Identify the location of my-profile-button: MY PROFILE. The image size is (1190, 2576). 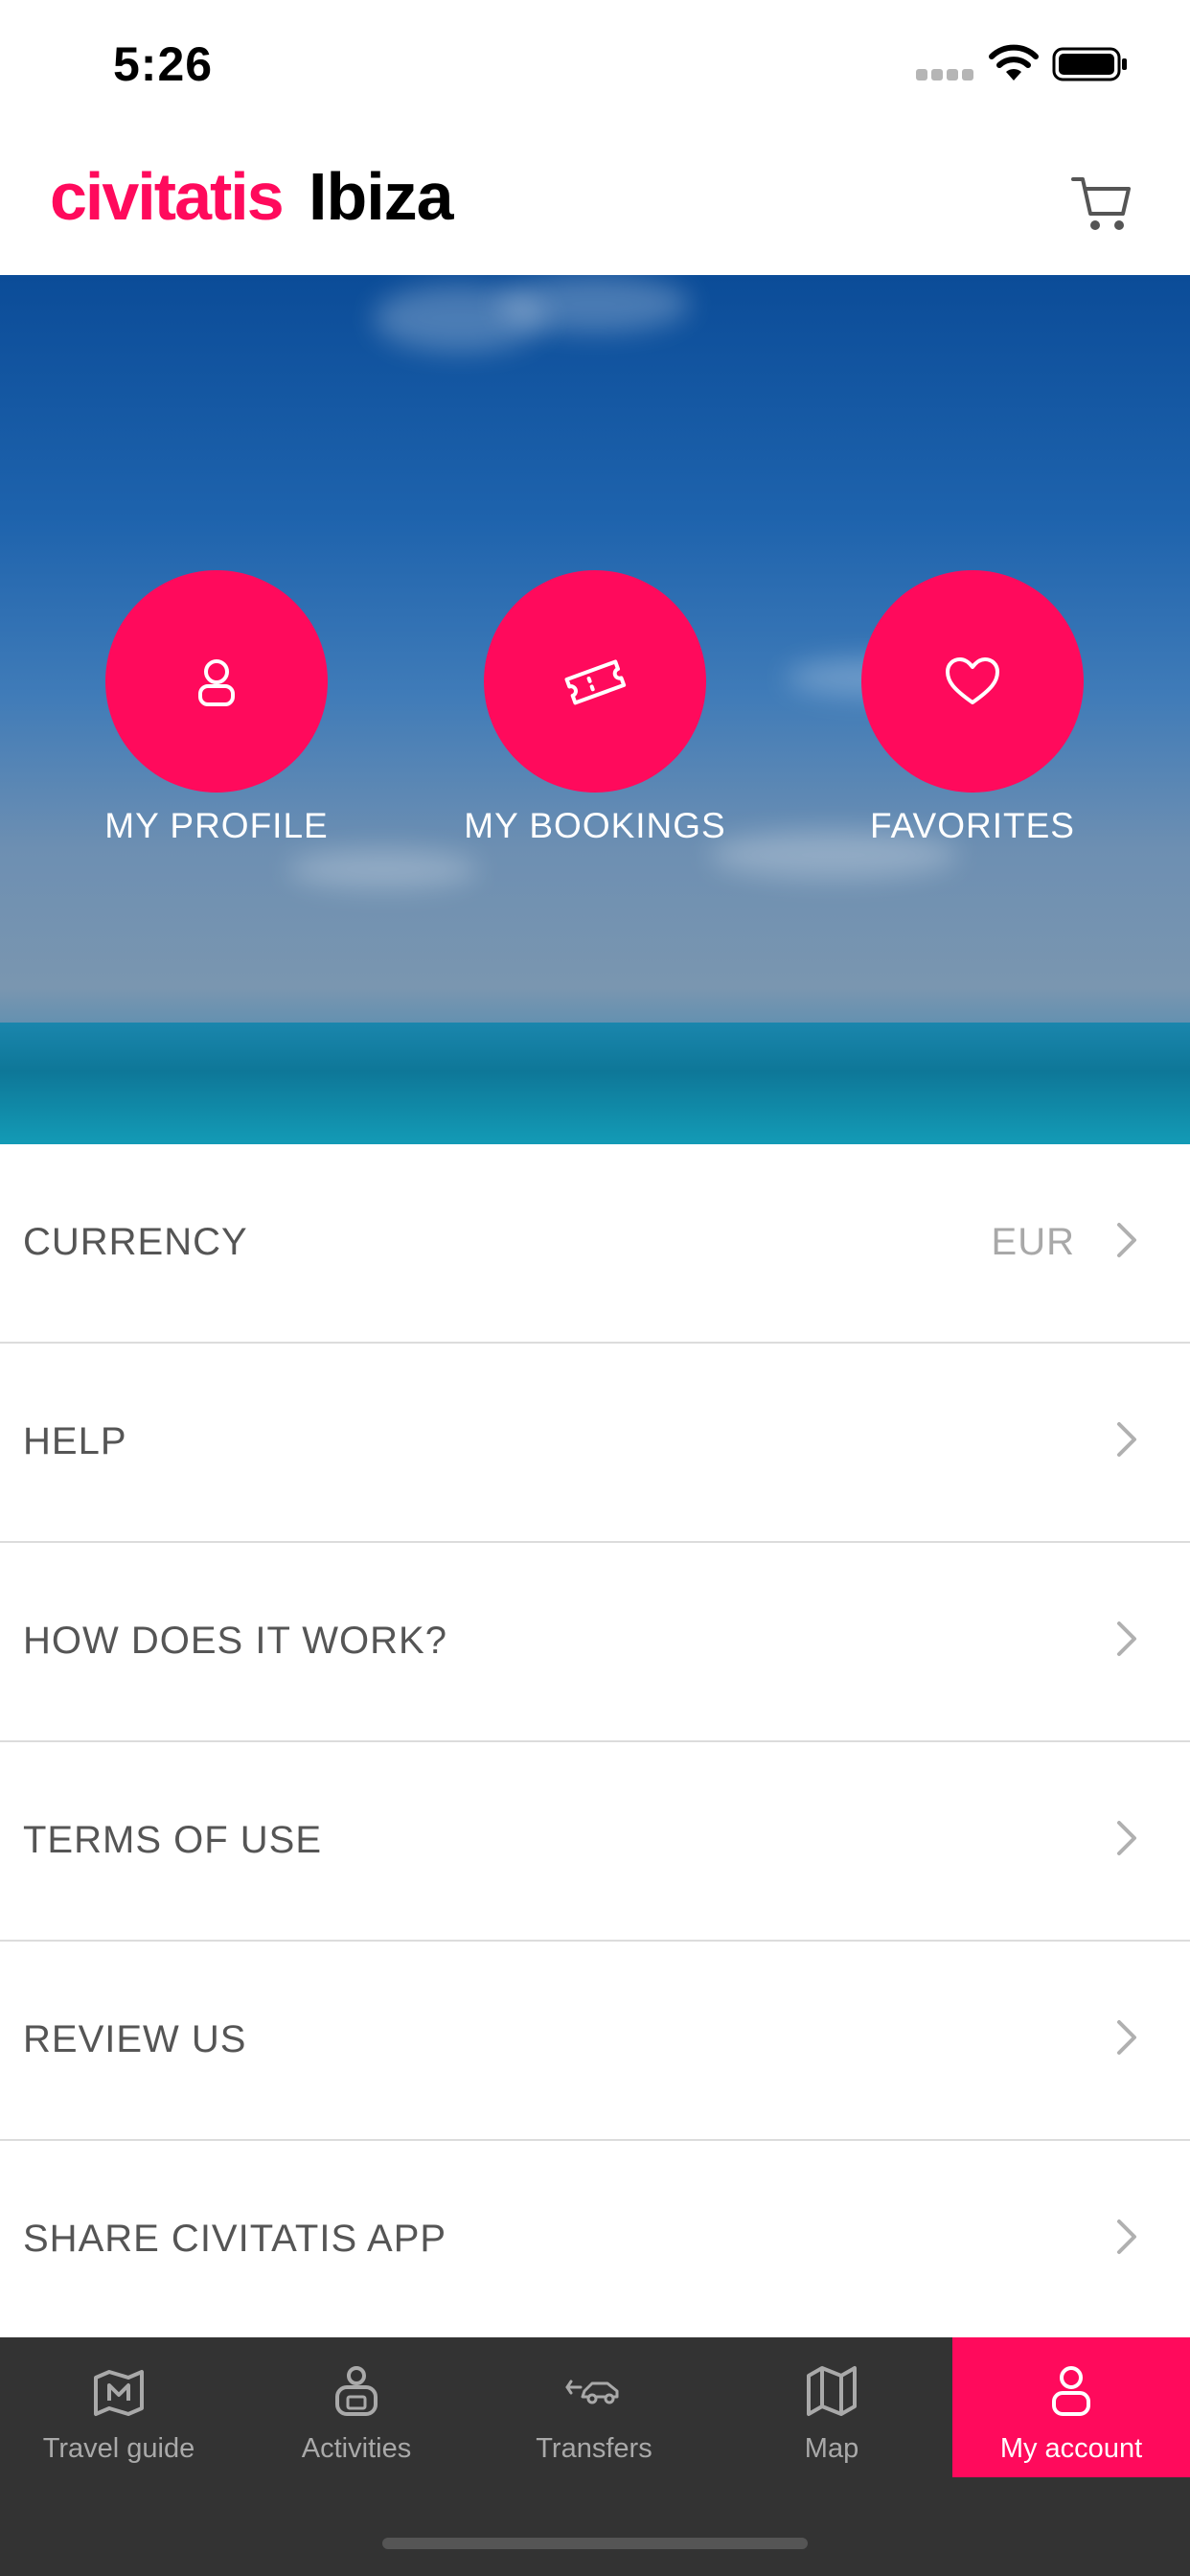
(217, 708).